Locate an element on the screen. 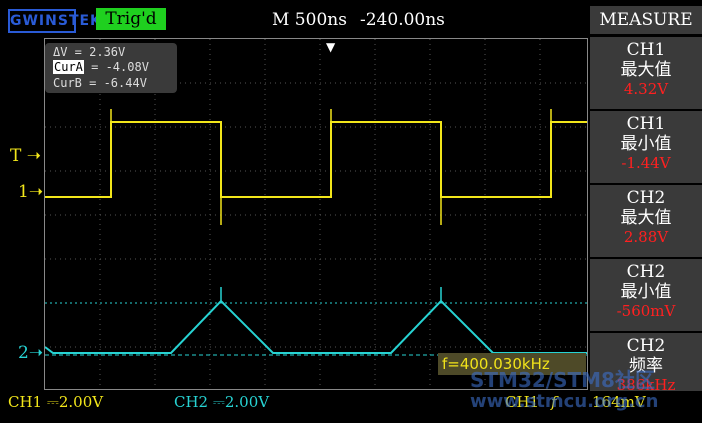 The width and height of the screenshot is (702, 423). top-status-bar: GWINSTEK Trig'd M 500ns -240.00ns is located at coordinates (295, 19).